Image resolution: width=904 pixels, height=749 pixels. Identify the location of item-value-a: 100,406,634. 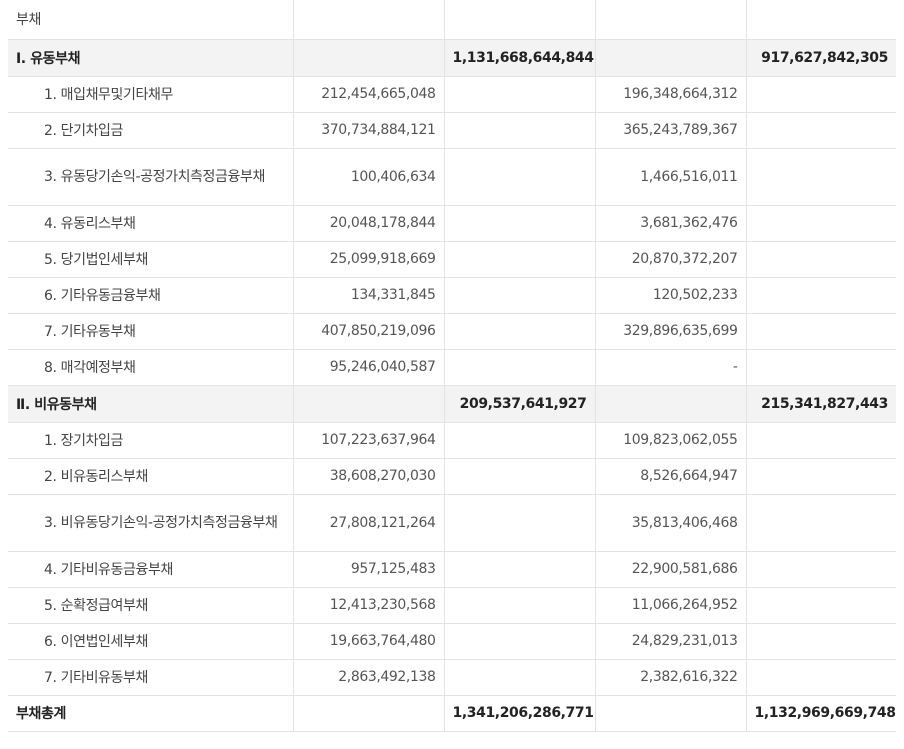
(369, 177).